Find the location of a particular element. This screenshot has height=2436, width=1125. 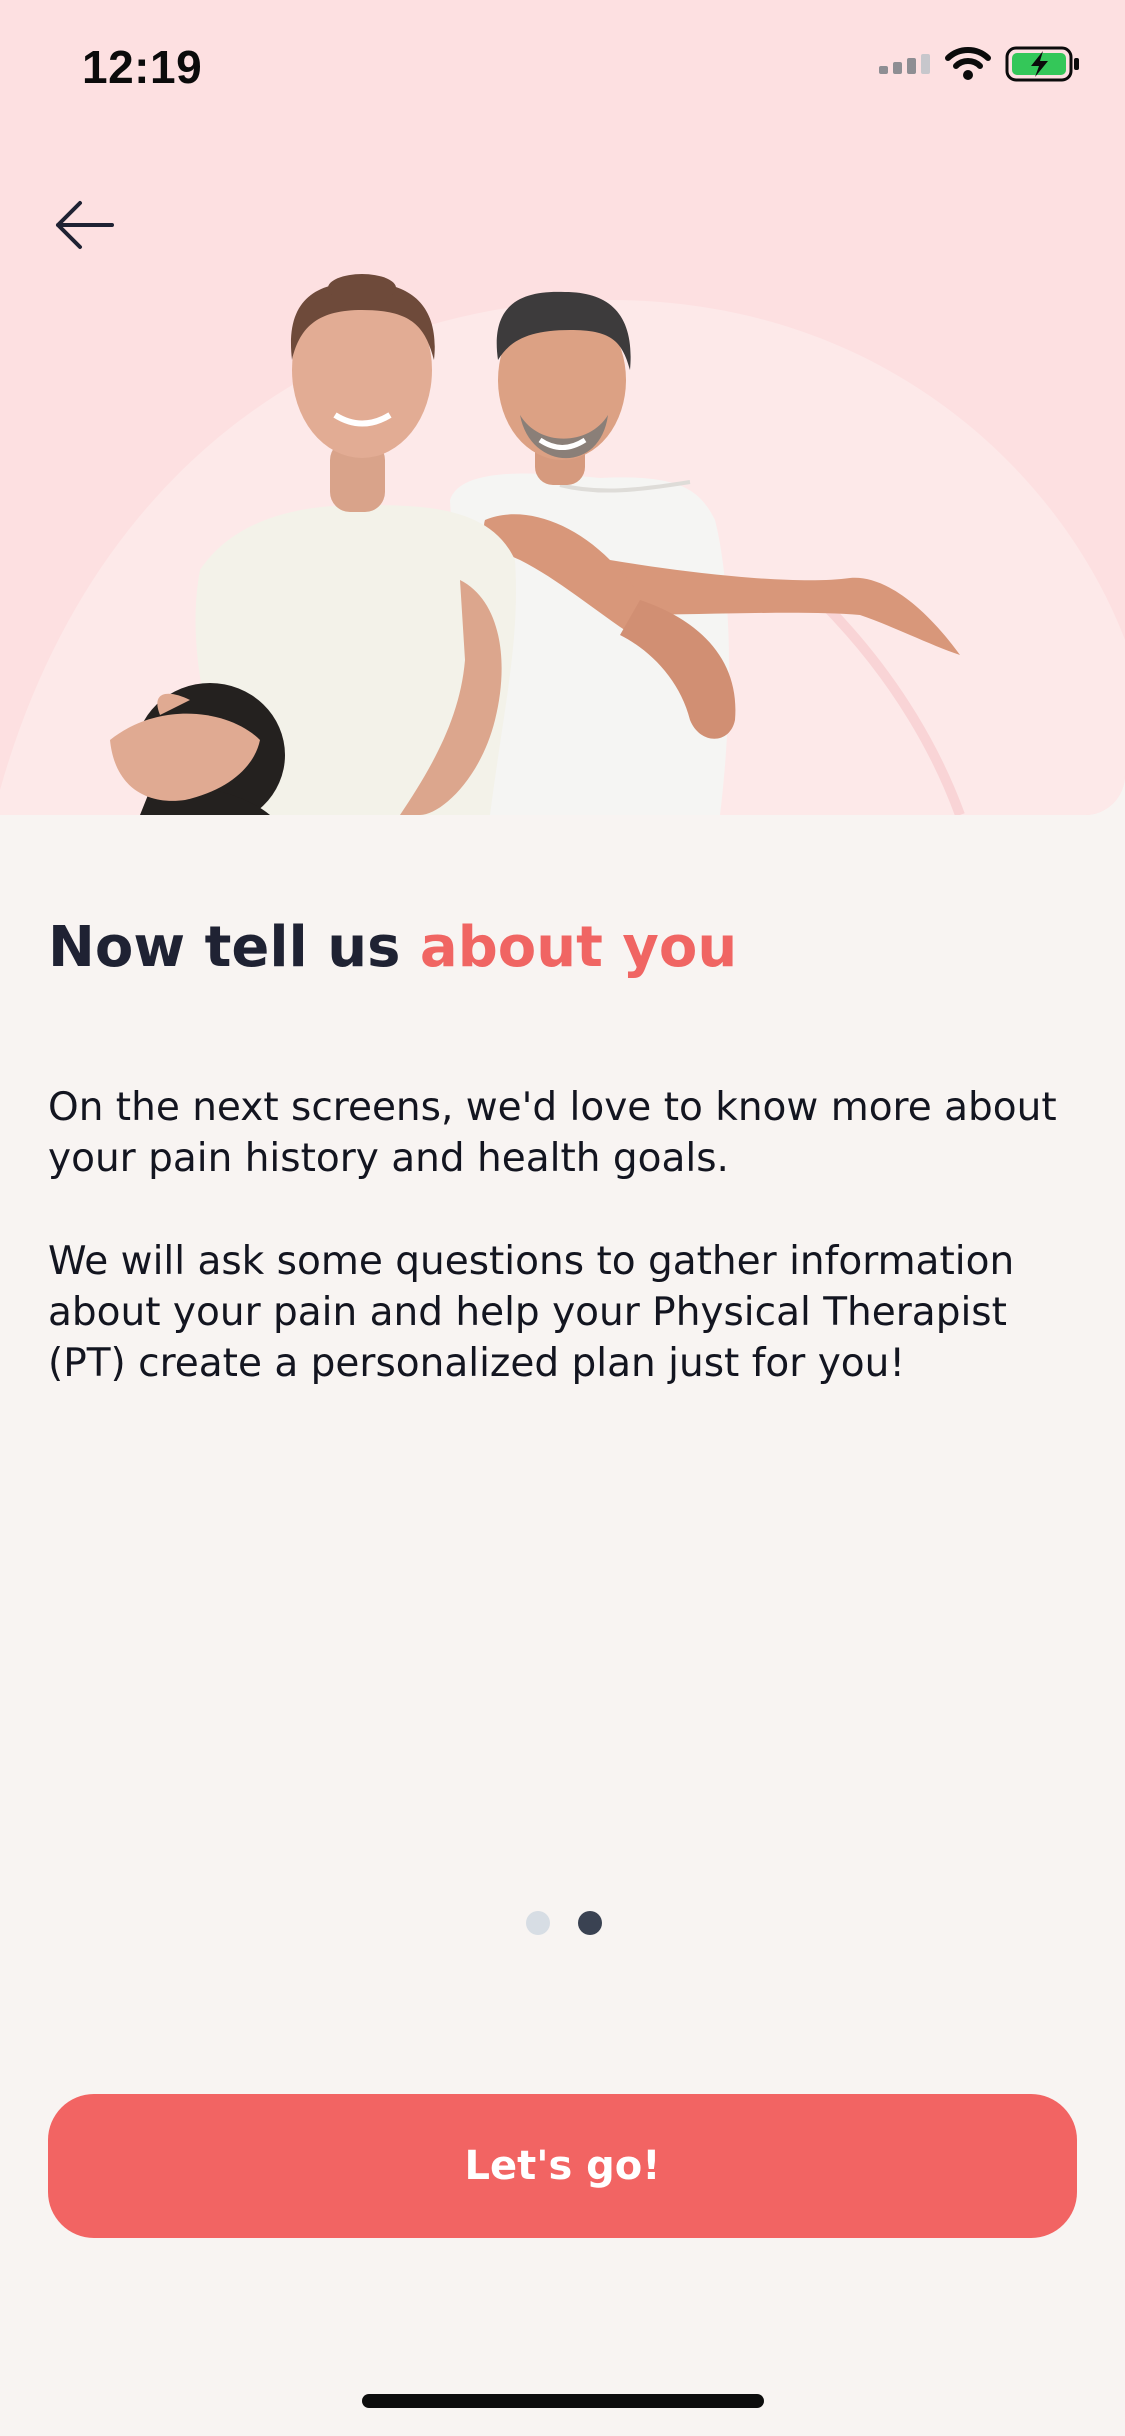

home-indicator is located at coordinates (563, 2401).